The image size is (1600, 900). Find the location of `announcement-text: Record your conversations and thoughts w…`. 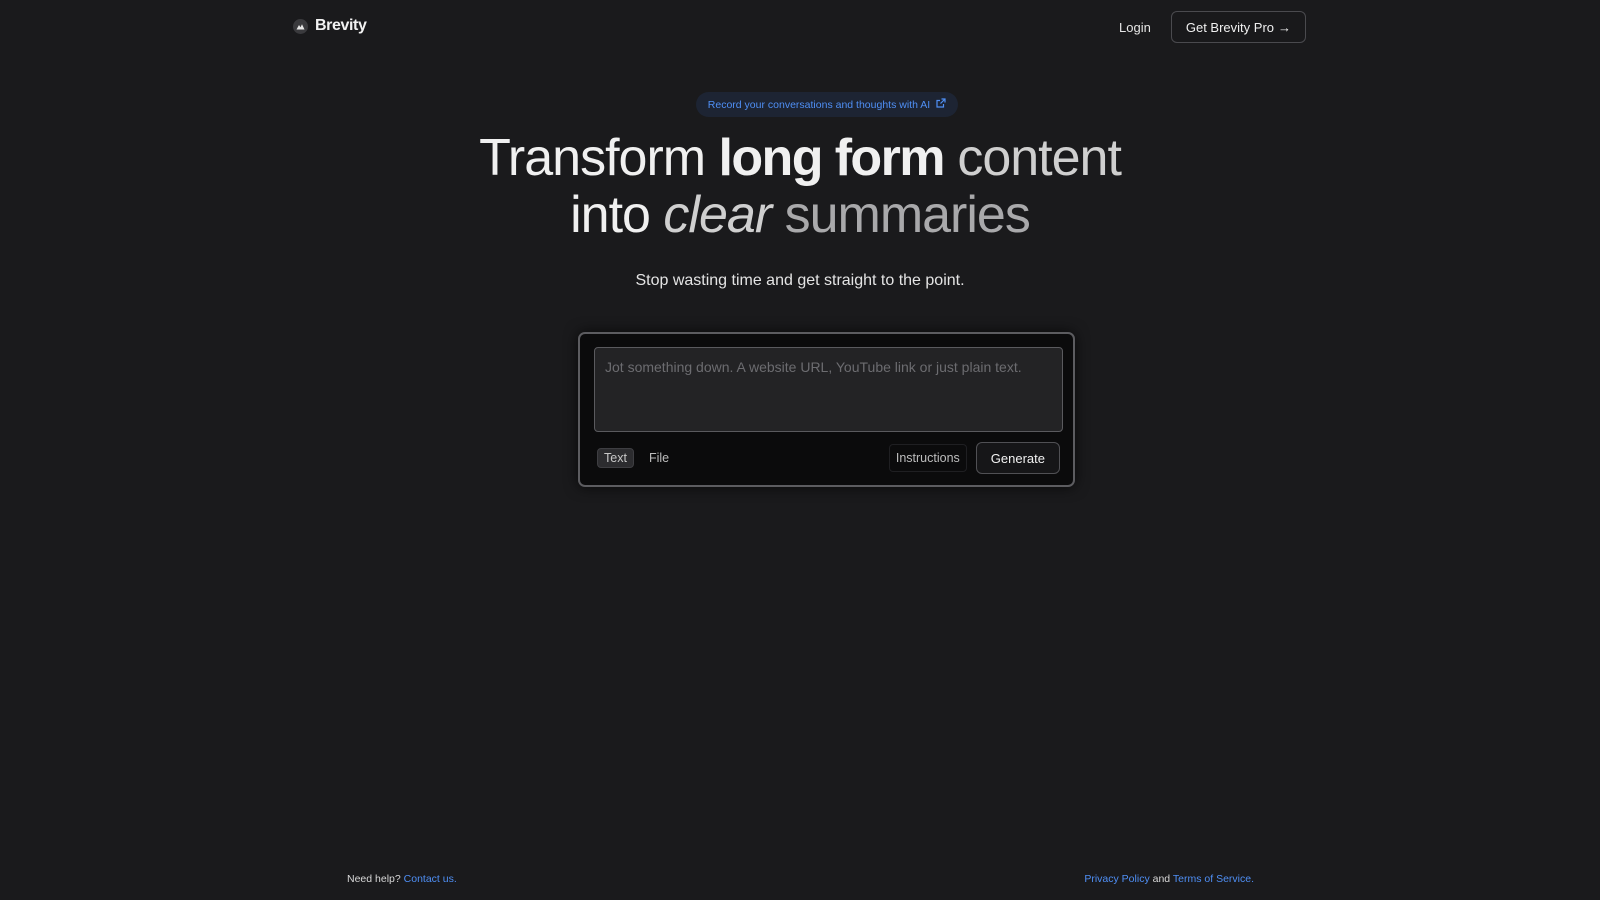

announcement-text: Record your conversations and thoughts w… is located at coordinates (819, 104).